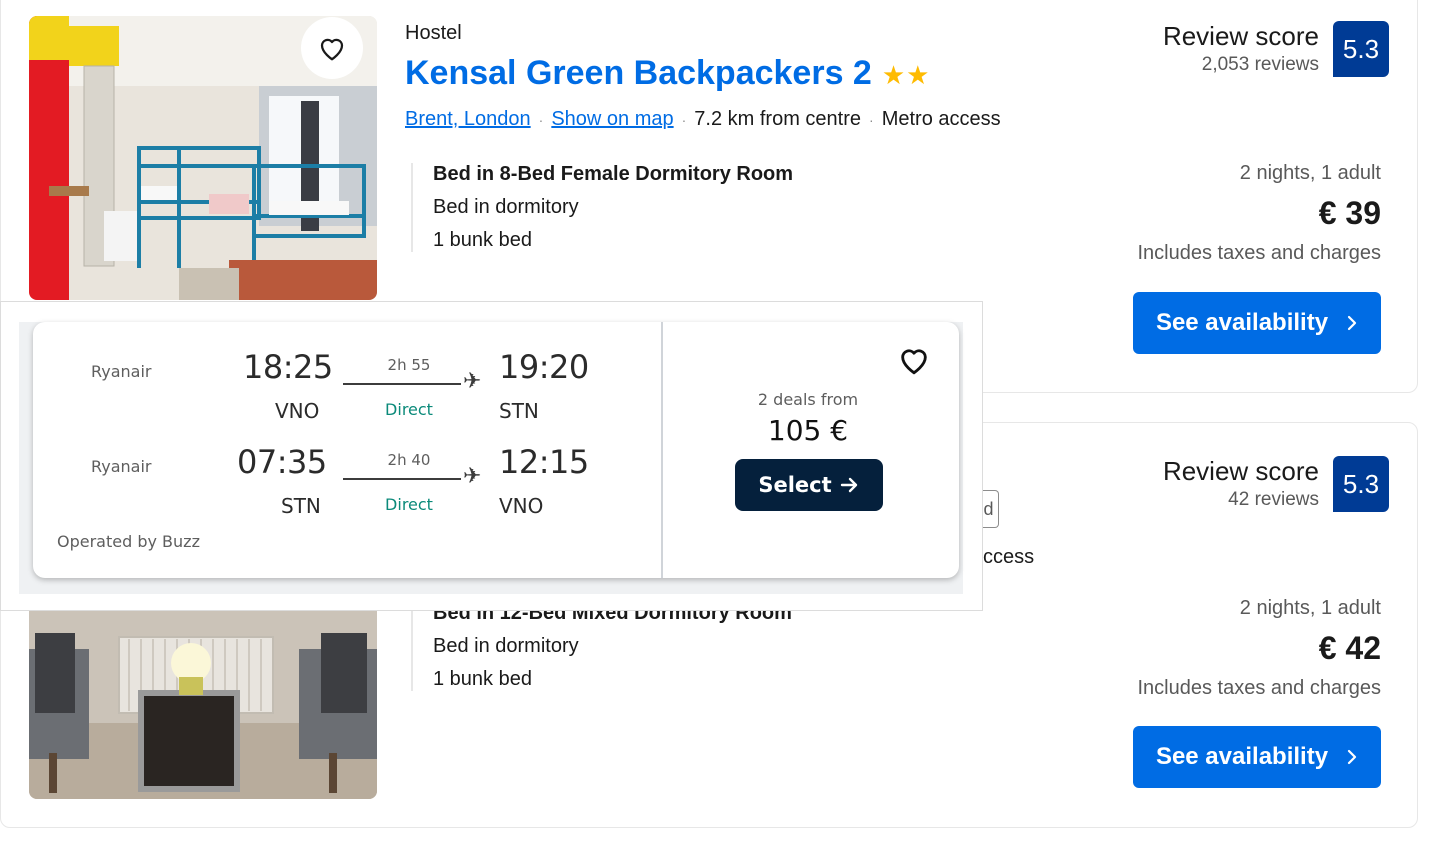 The image size is (1440, 843). What do you see at coordinates (1349, 213) in the screenshot?
I see `price: € 39` at bounding box center [1349, 213].